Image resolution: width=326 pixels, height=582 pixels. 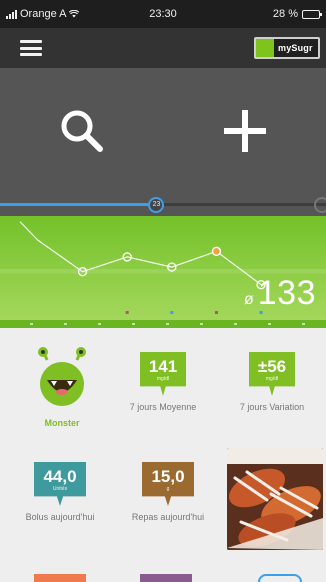 What do you see at coordinates (295, 48) in the screenshot?
I see `logo-text: mySugr` at bounding box center [295, 48].